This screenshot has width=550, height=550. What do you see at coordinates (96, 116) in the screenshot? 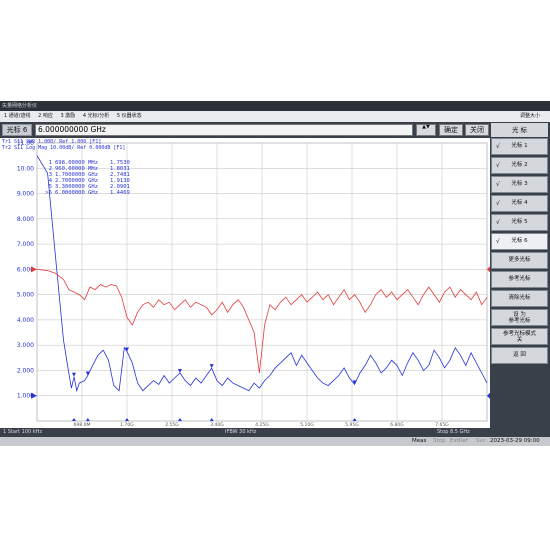
I see `menu-item-marker: 4 光标/分析` at bounding box center [96, 116].